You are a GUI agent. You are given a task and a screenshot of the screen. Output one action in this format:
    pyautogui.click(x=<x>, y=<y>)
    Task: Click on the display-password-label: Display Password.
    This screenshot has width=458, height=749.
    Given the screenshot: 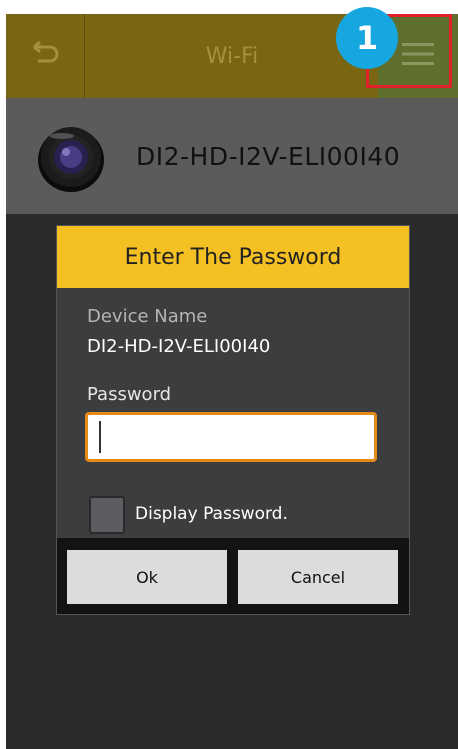 What is the action you would take?
    pyautogui.click(x=211, y=514)
    